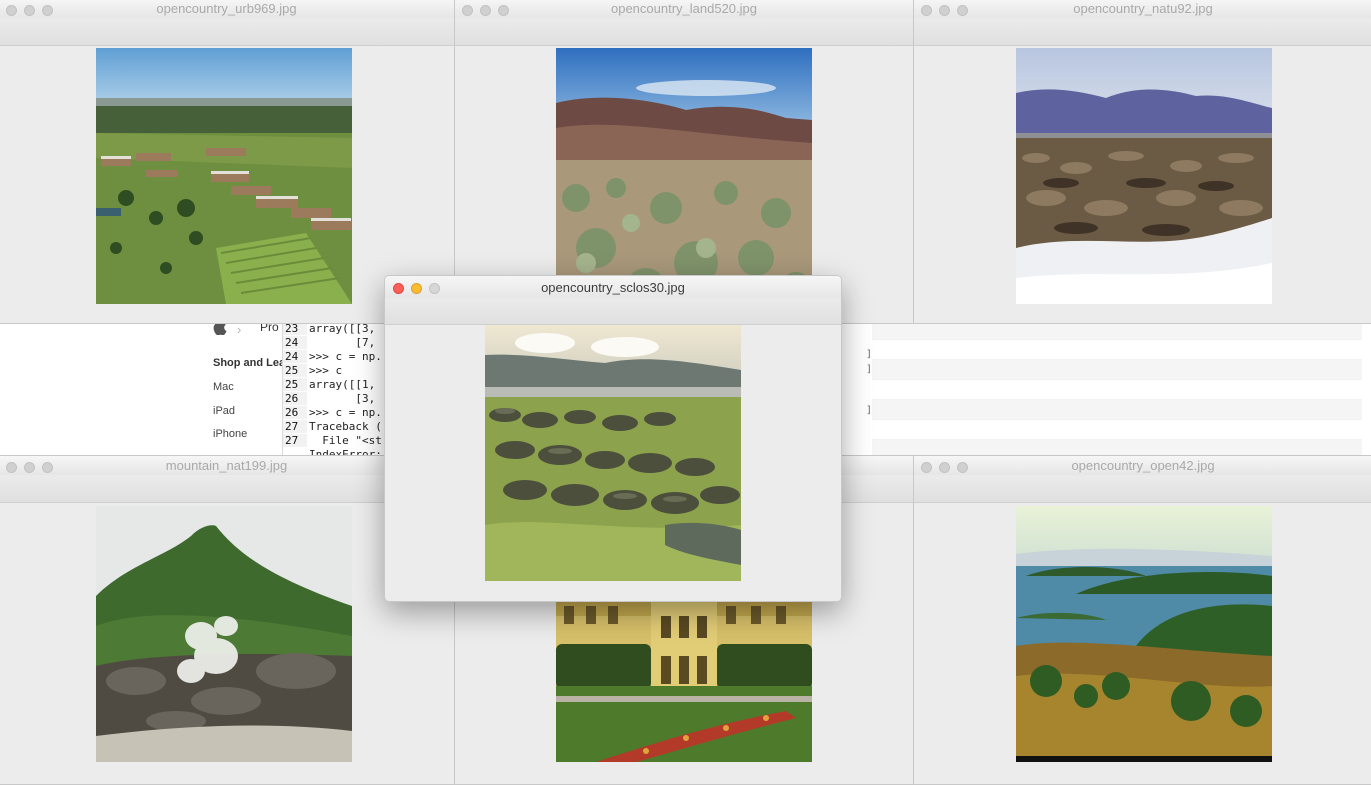  What do you see at coordinates (332, 398) in the screenshot?
I see `terminal-line: 26 [3,` at bounding box center [332, 398].